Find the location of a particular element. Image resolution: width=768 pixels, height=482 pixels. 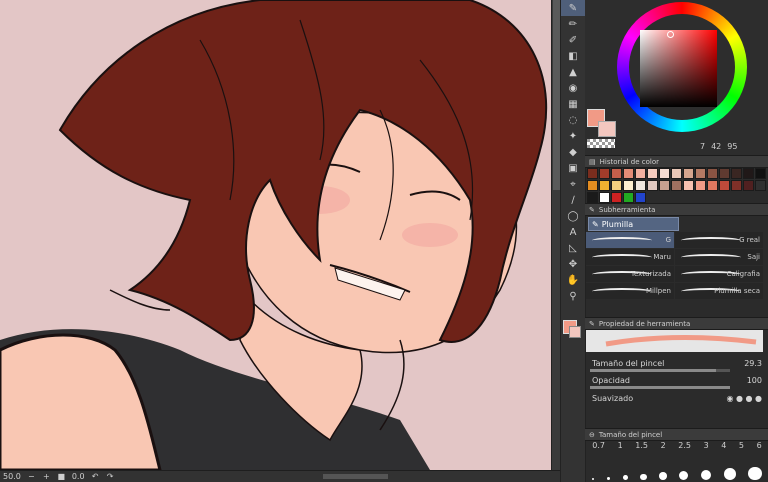

smoothing-options-icon: ◉ ● ● ● is located at coordinates (744, 398).